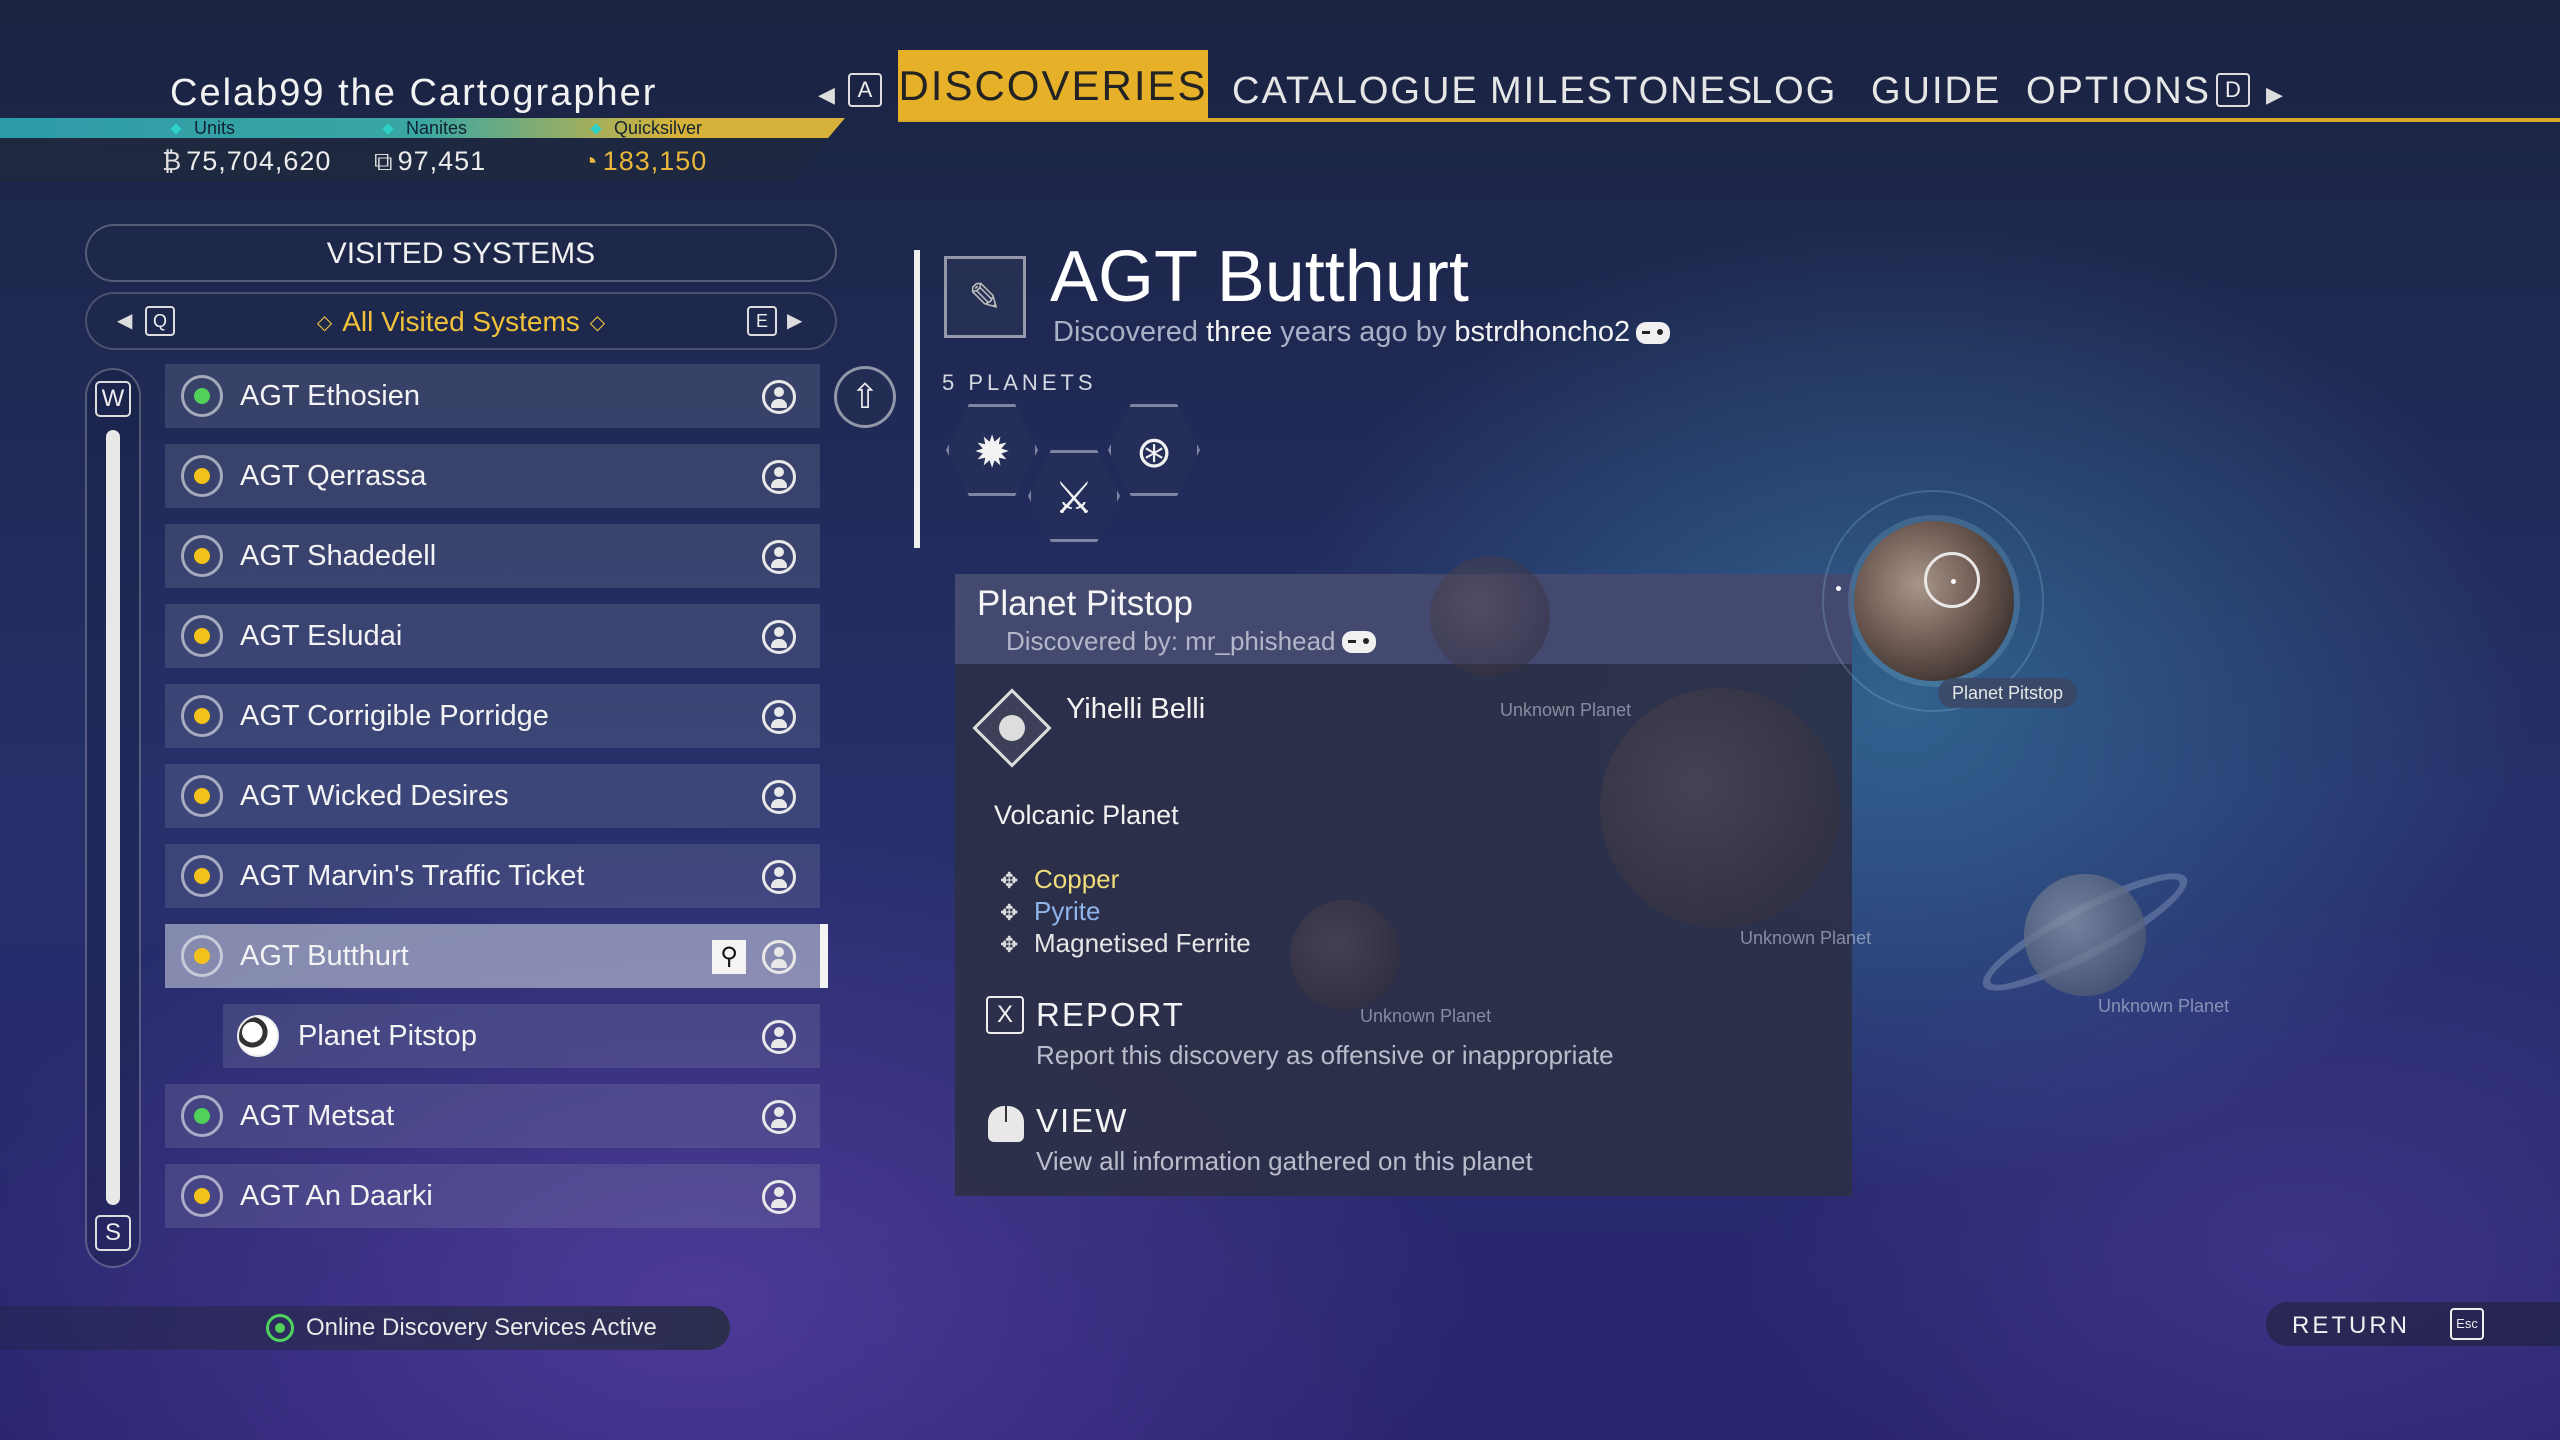 The width and height of the screenshot is (2560, 1440). Describe the element at coordinates (424, 128) in the screenshot. I see `nanites-label: Nanites` at that location.